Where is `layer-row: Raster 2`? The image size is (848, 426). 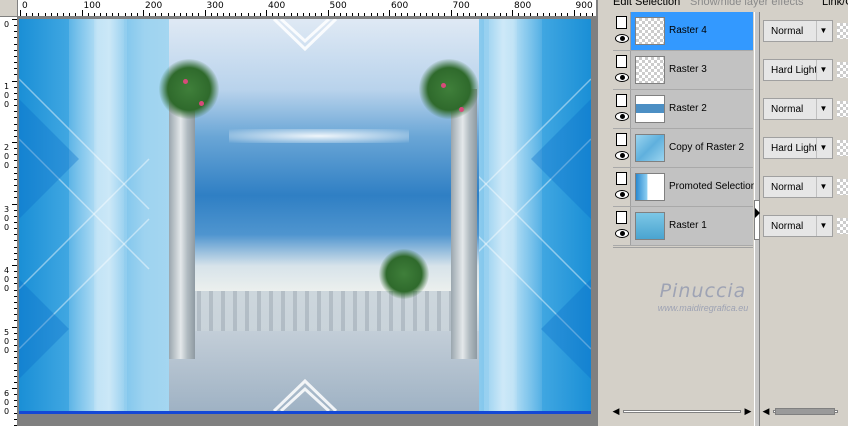
layer-row: Raster 2 is located at coordinates (683, 109).